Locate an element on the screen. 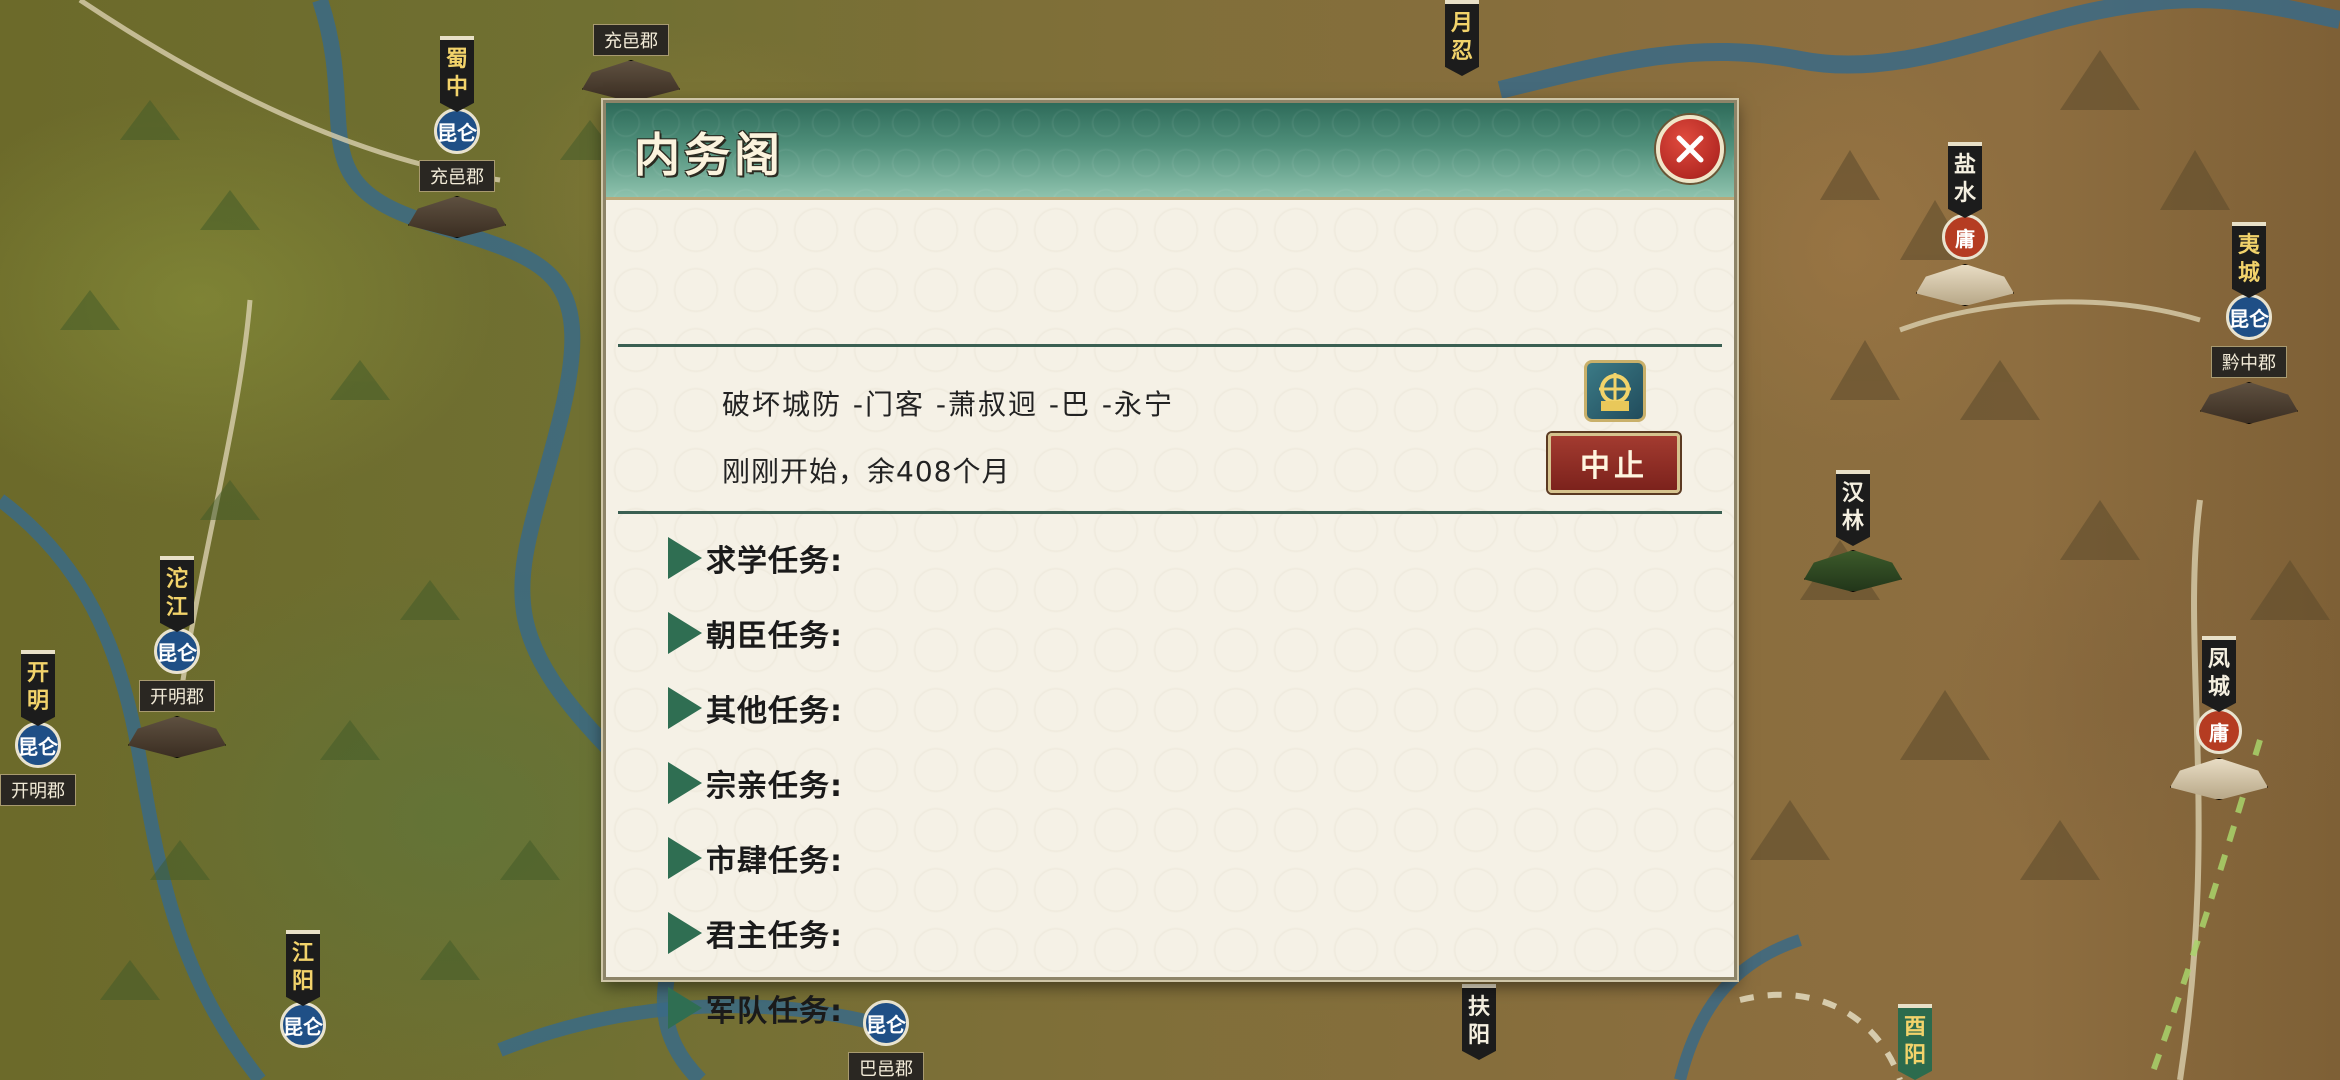  city-fengcheng: 凤城 庸 is located at coordinates (2219, 718).